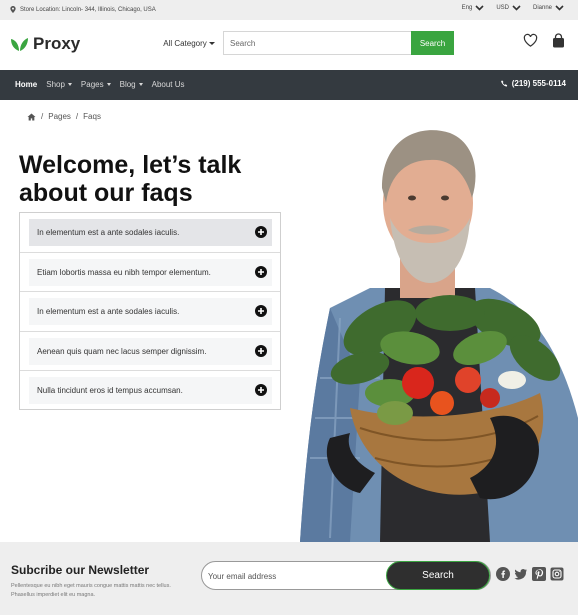 The height and width of the screenshot is (615, 578). What do you see at coordinates (502, 8) in the screenshot?
I see `currency-label: USD` at bounding box center [502, 8].